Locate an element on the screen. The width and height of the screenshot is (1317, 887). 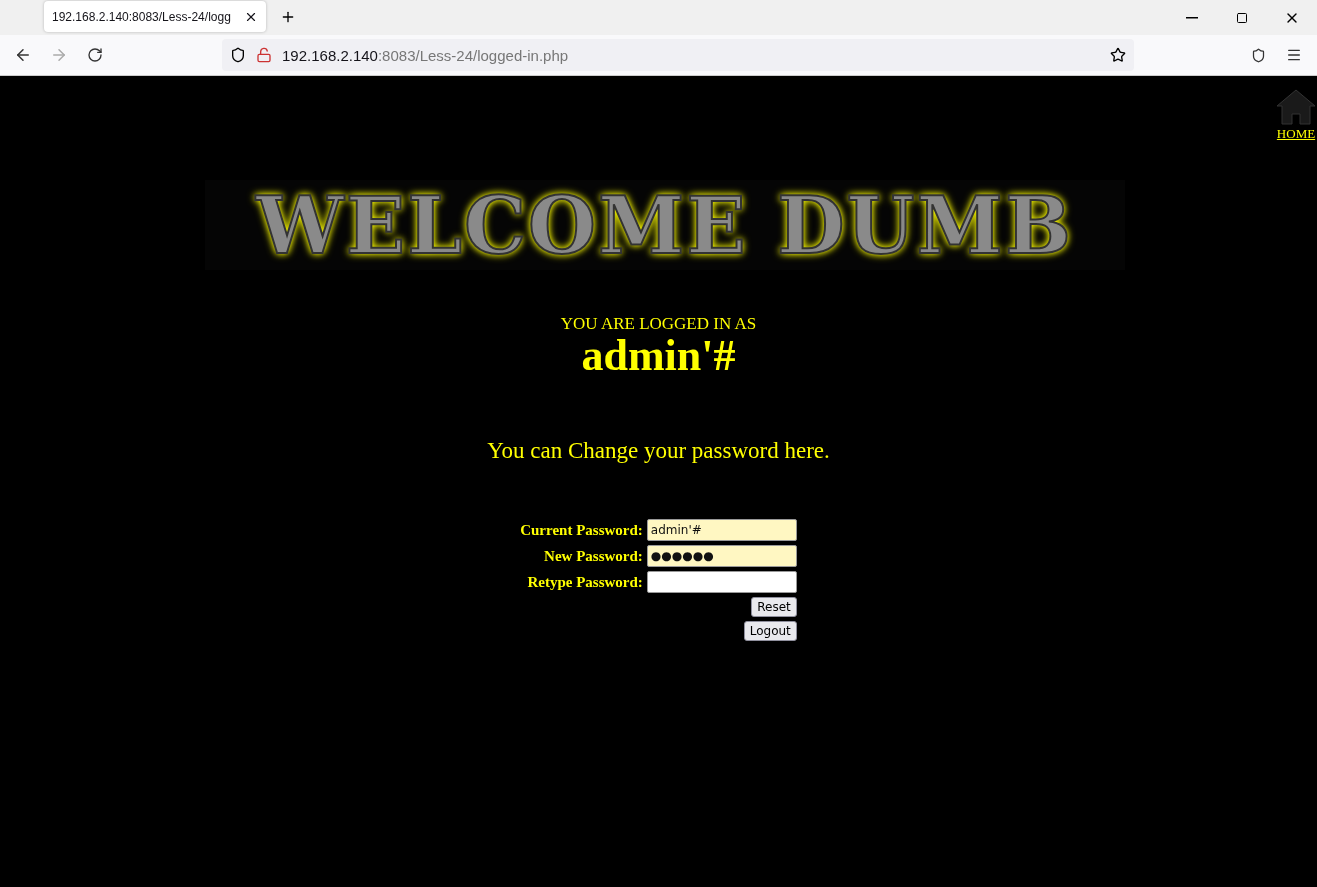
field-label: Current Password: is located at coordinates (581, 530).